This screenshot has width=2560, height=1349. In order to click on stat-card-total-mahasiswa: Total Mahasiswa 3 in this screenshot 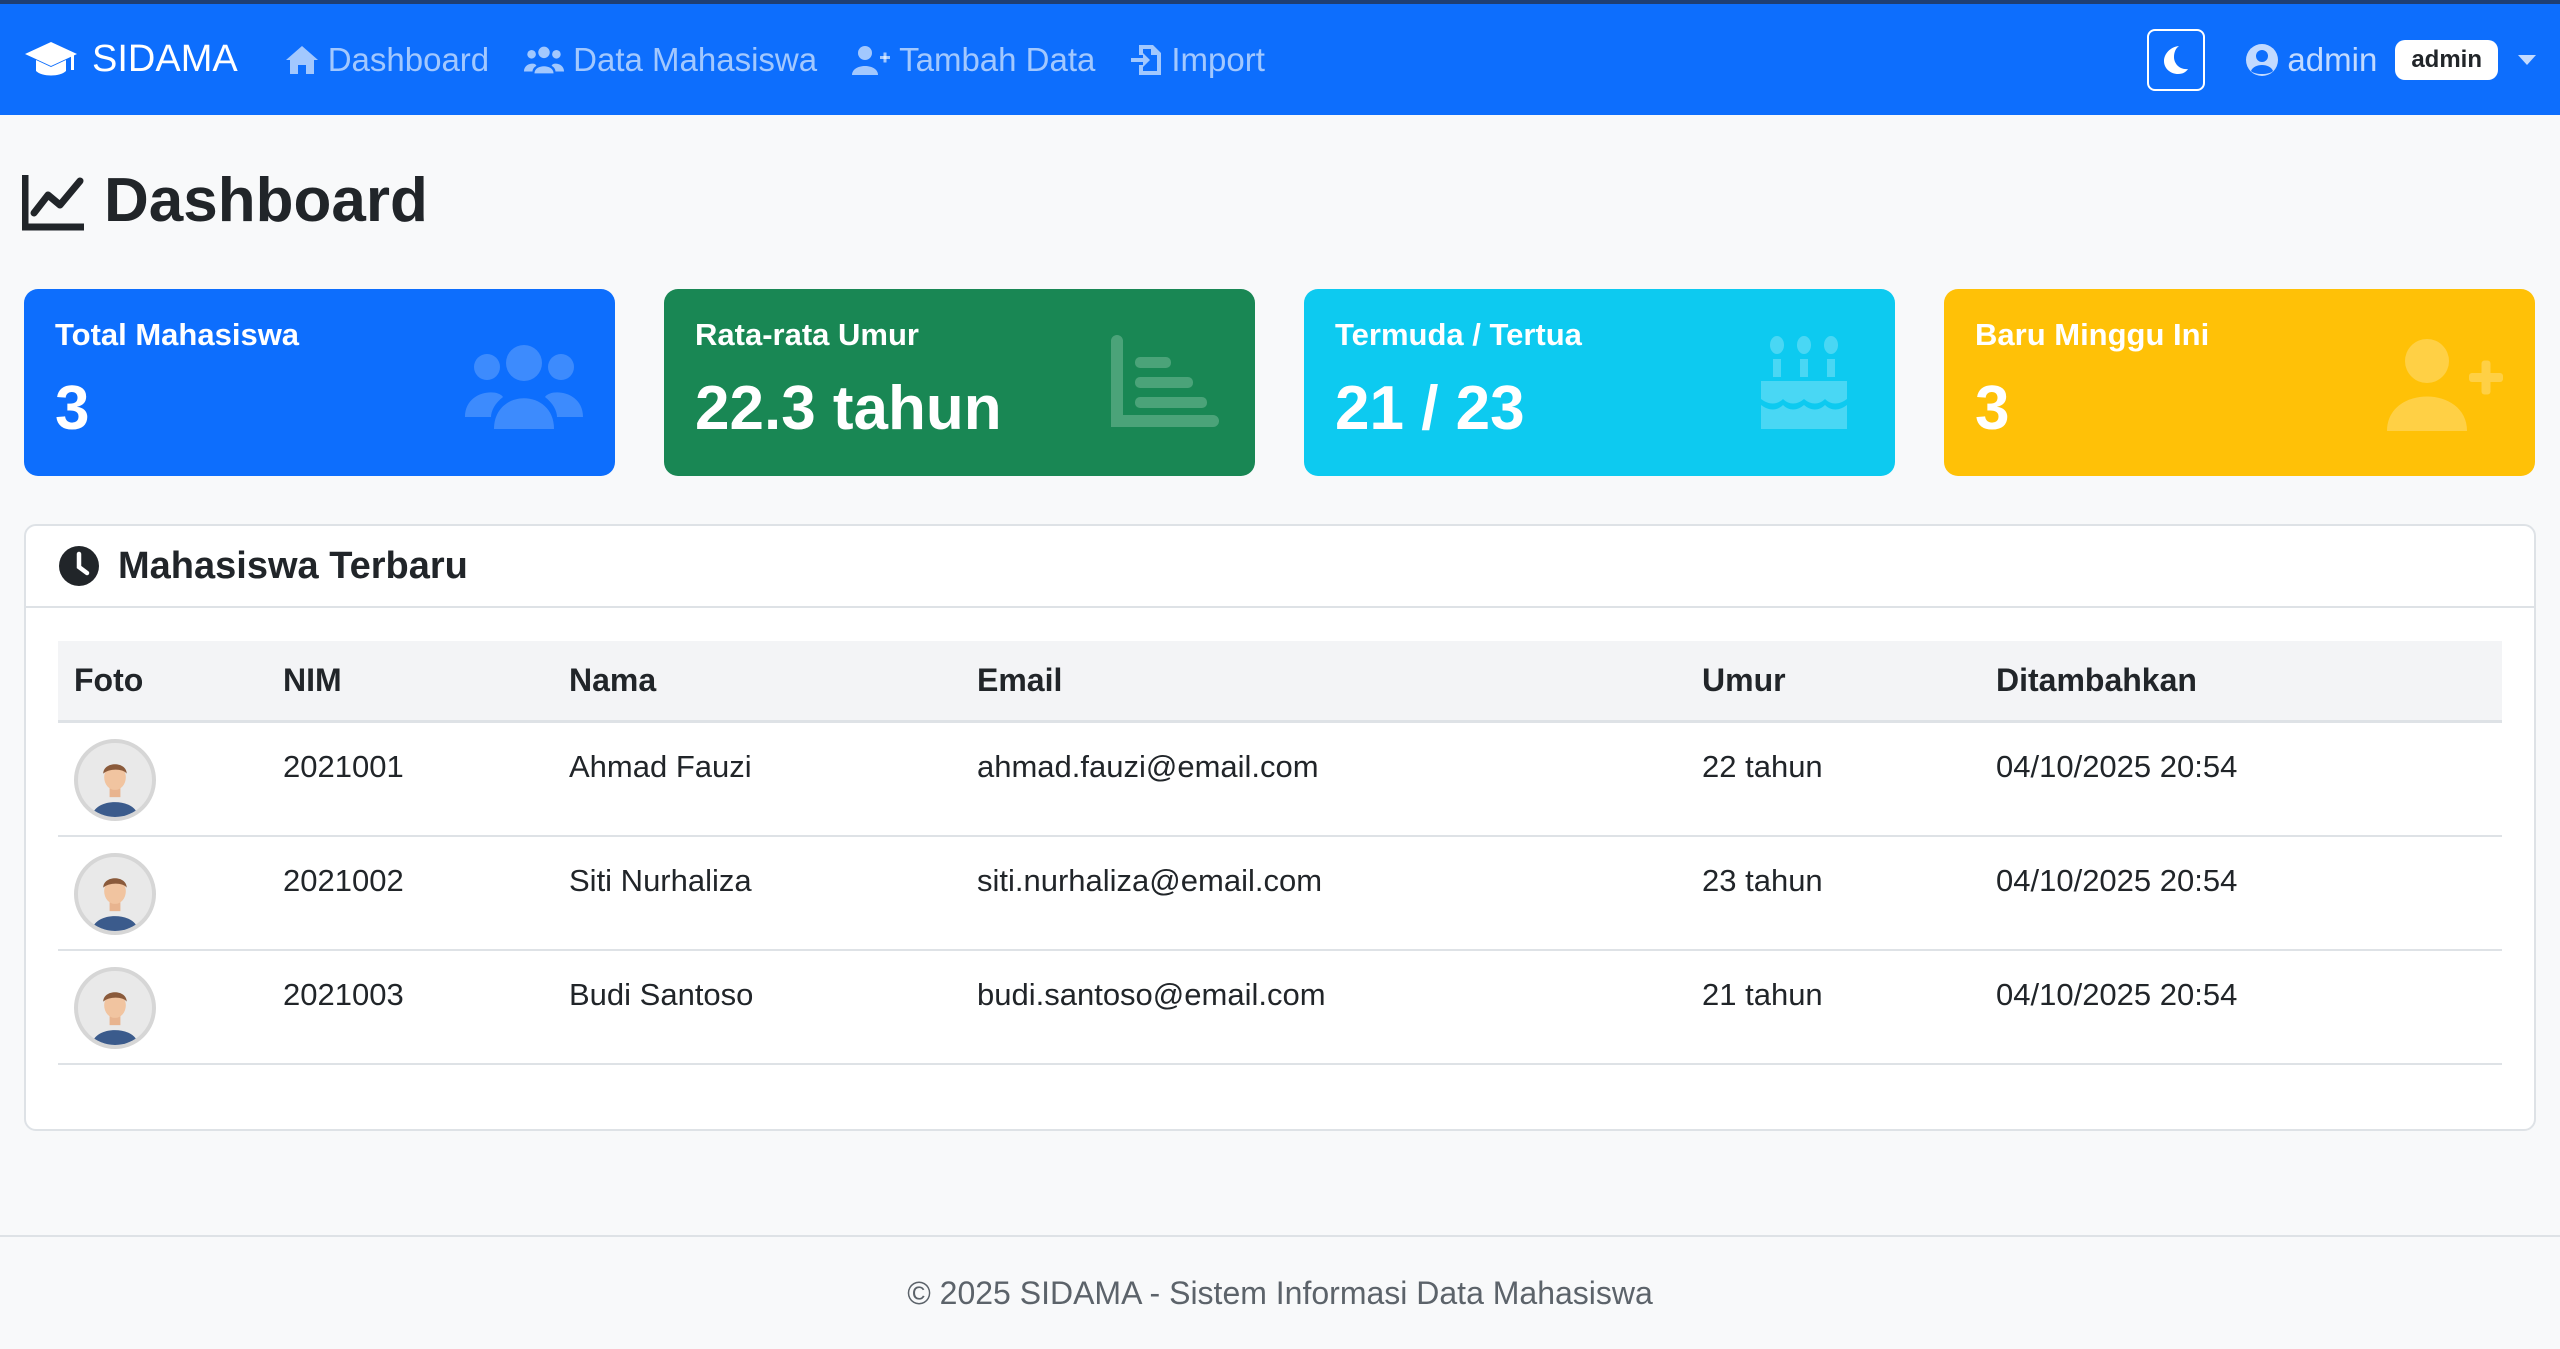, I will do `click(319, 382)`.